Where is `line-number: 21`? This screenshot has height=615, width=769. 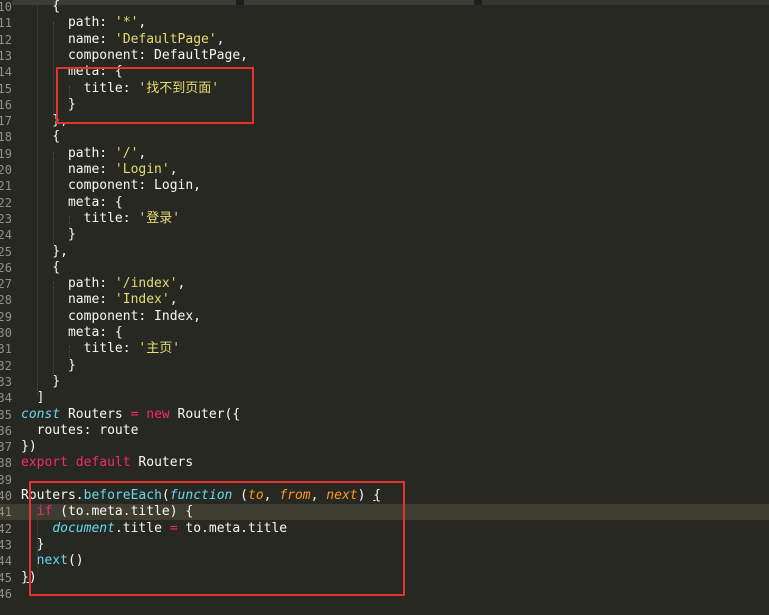
line-number: 21 is located at coordinates (6, 186).